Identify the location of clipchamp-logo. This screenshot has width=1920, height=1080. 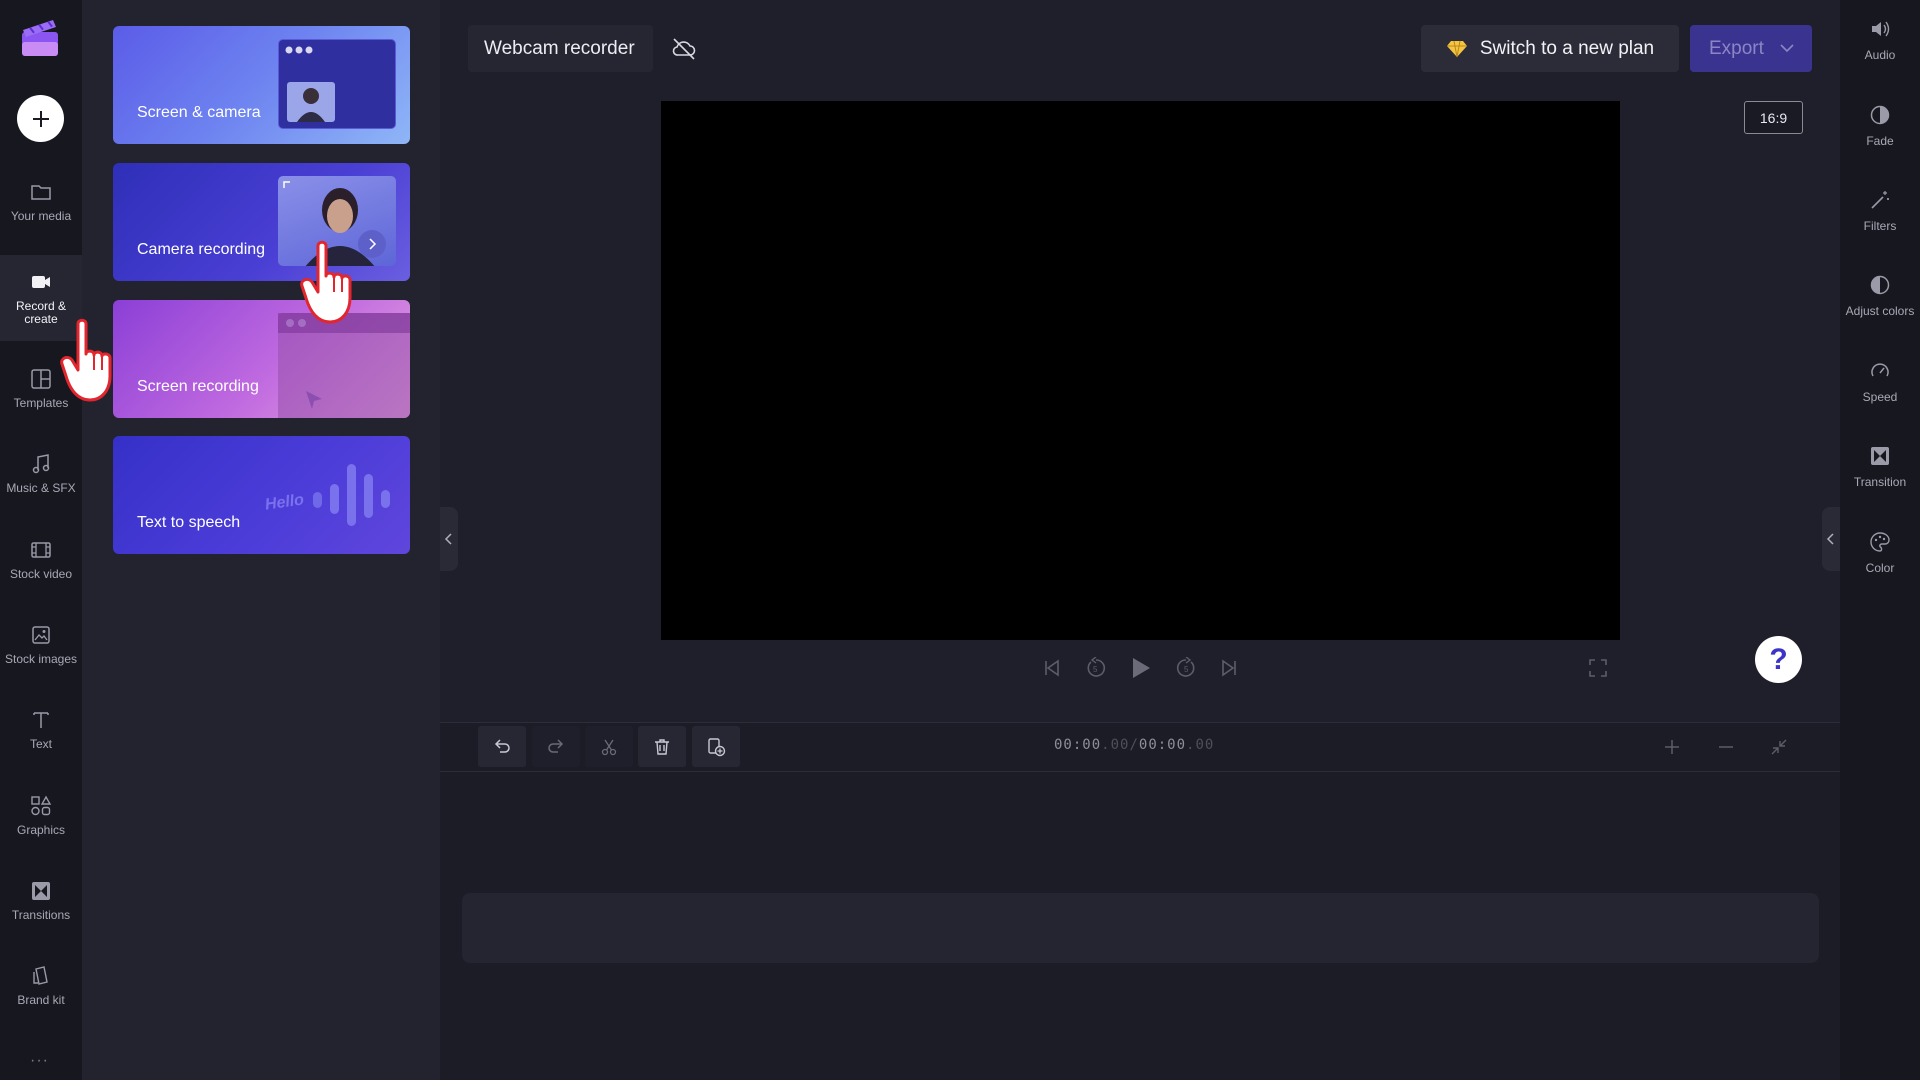
(40, 38).